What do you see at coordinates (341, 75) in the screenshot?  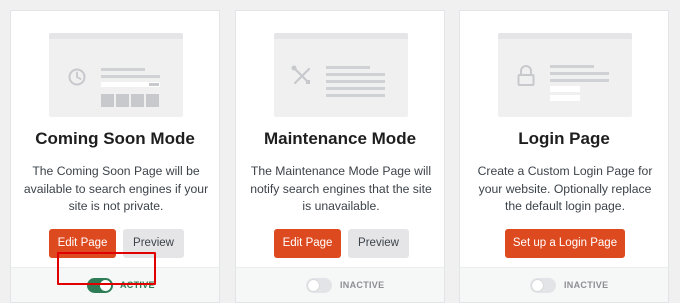 I see `maintenance-illustration` at bounding box center [341, 75].